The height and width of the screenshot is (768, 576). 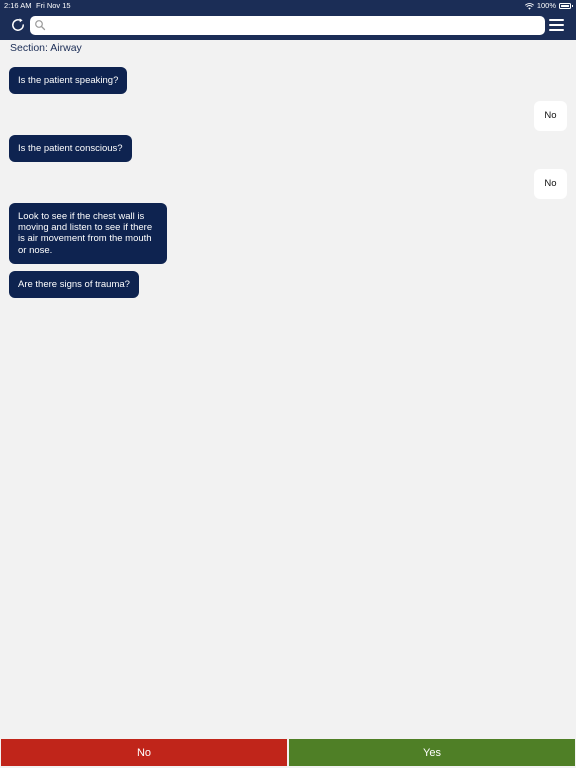 I want to click on search-bar, so click(x=287, y=25).